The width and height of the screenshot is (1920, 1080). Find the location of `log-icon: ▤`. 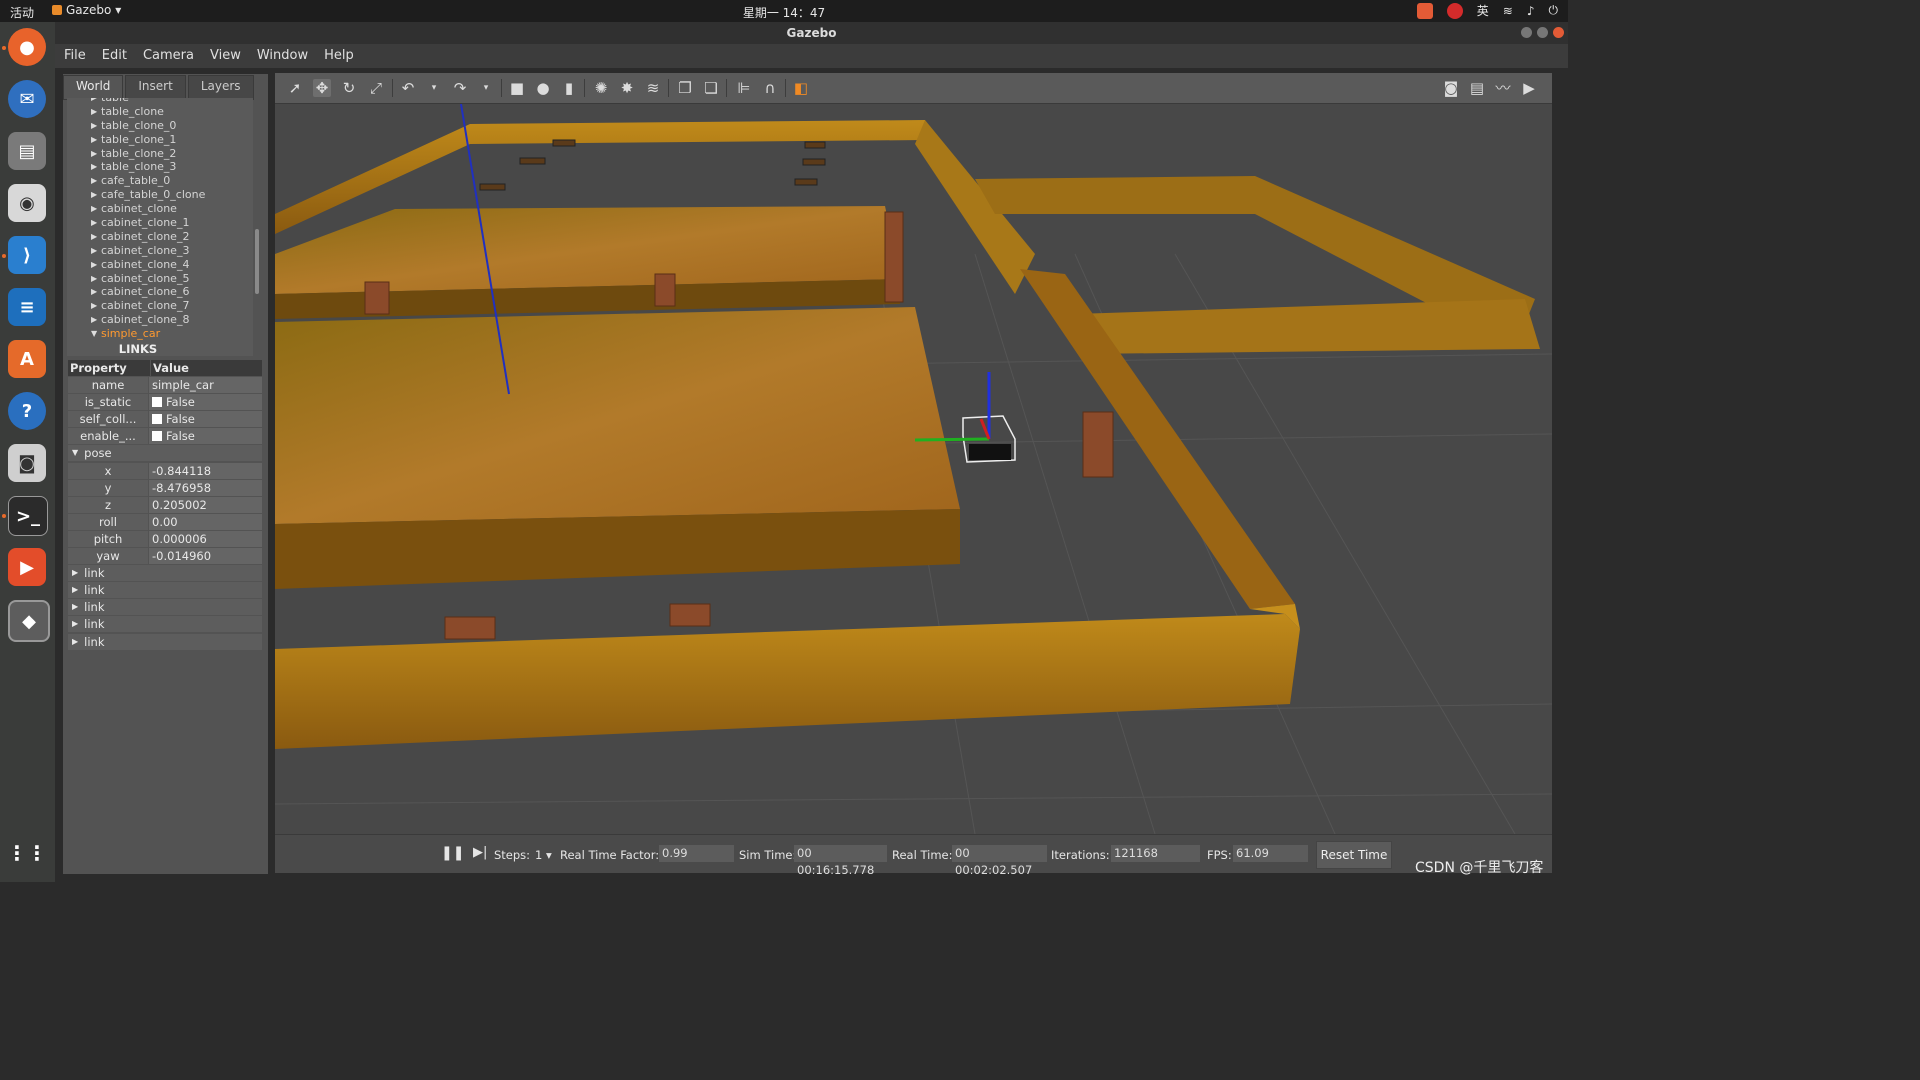

log-icon: ▤ is located at coordinates (1477, 88).